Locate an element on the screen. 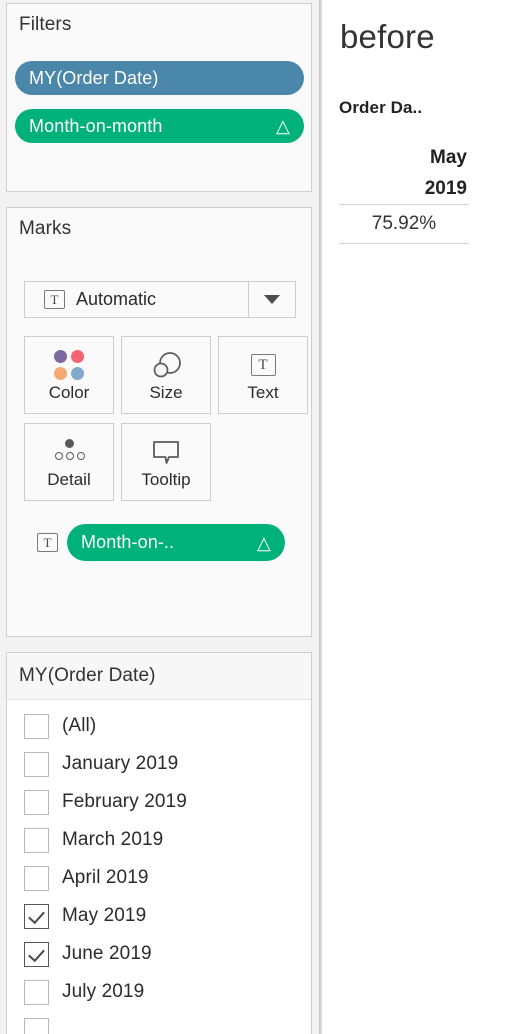  list-item-label: January 2019 is located at coordinates (120, 763).